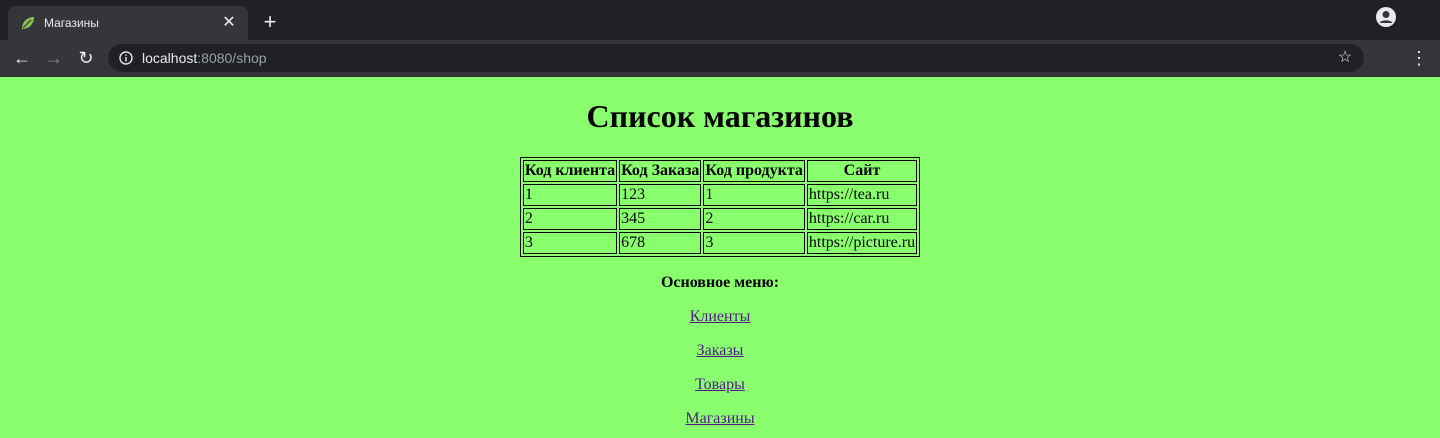 The image size is (1440, 438). Describe the element at coordinates (570, 171) in the screenshot. I see `header-client-code: Код клиента` at that location.